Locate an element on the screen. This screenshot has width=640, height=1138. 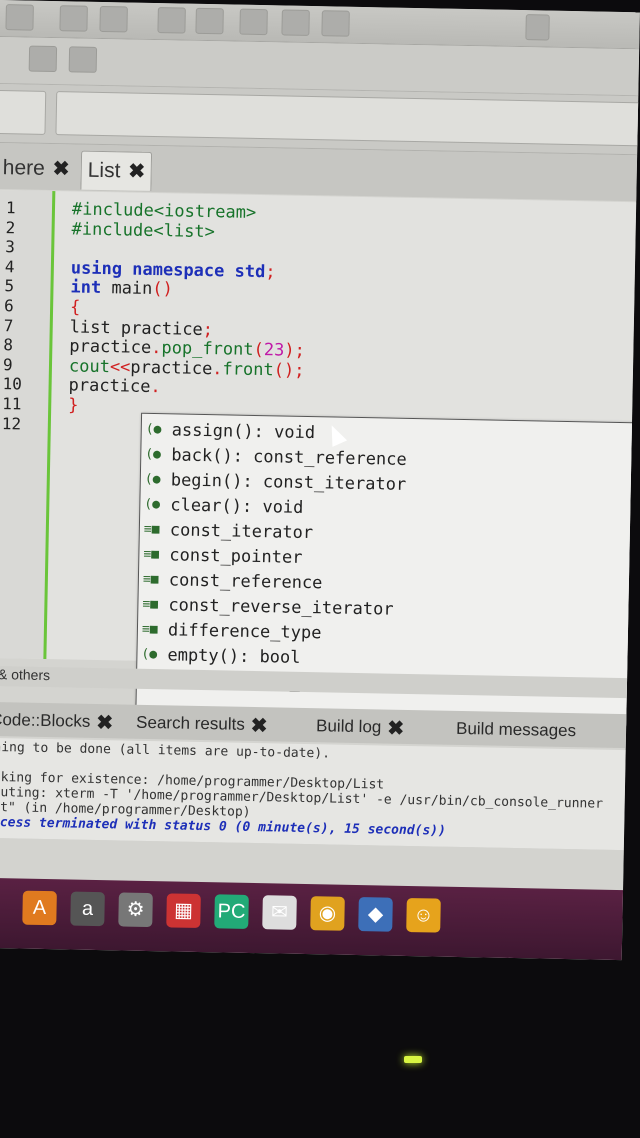
autocomplete-item: ≡■ const_iterator is located at coordinates (229, 531).